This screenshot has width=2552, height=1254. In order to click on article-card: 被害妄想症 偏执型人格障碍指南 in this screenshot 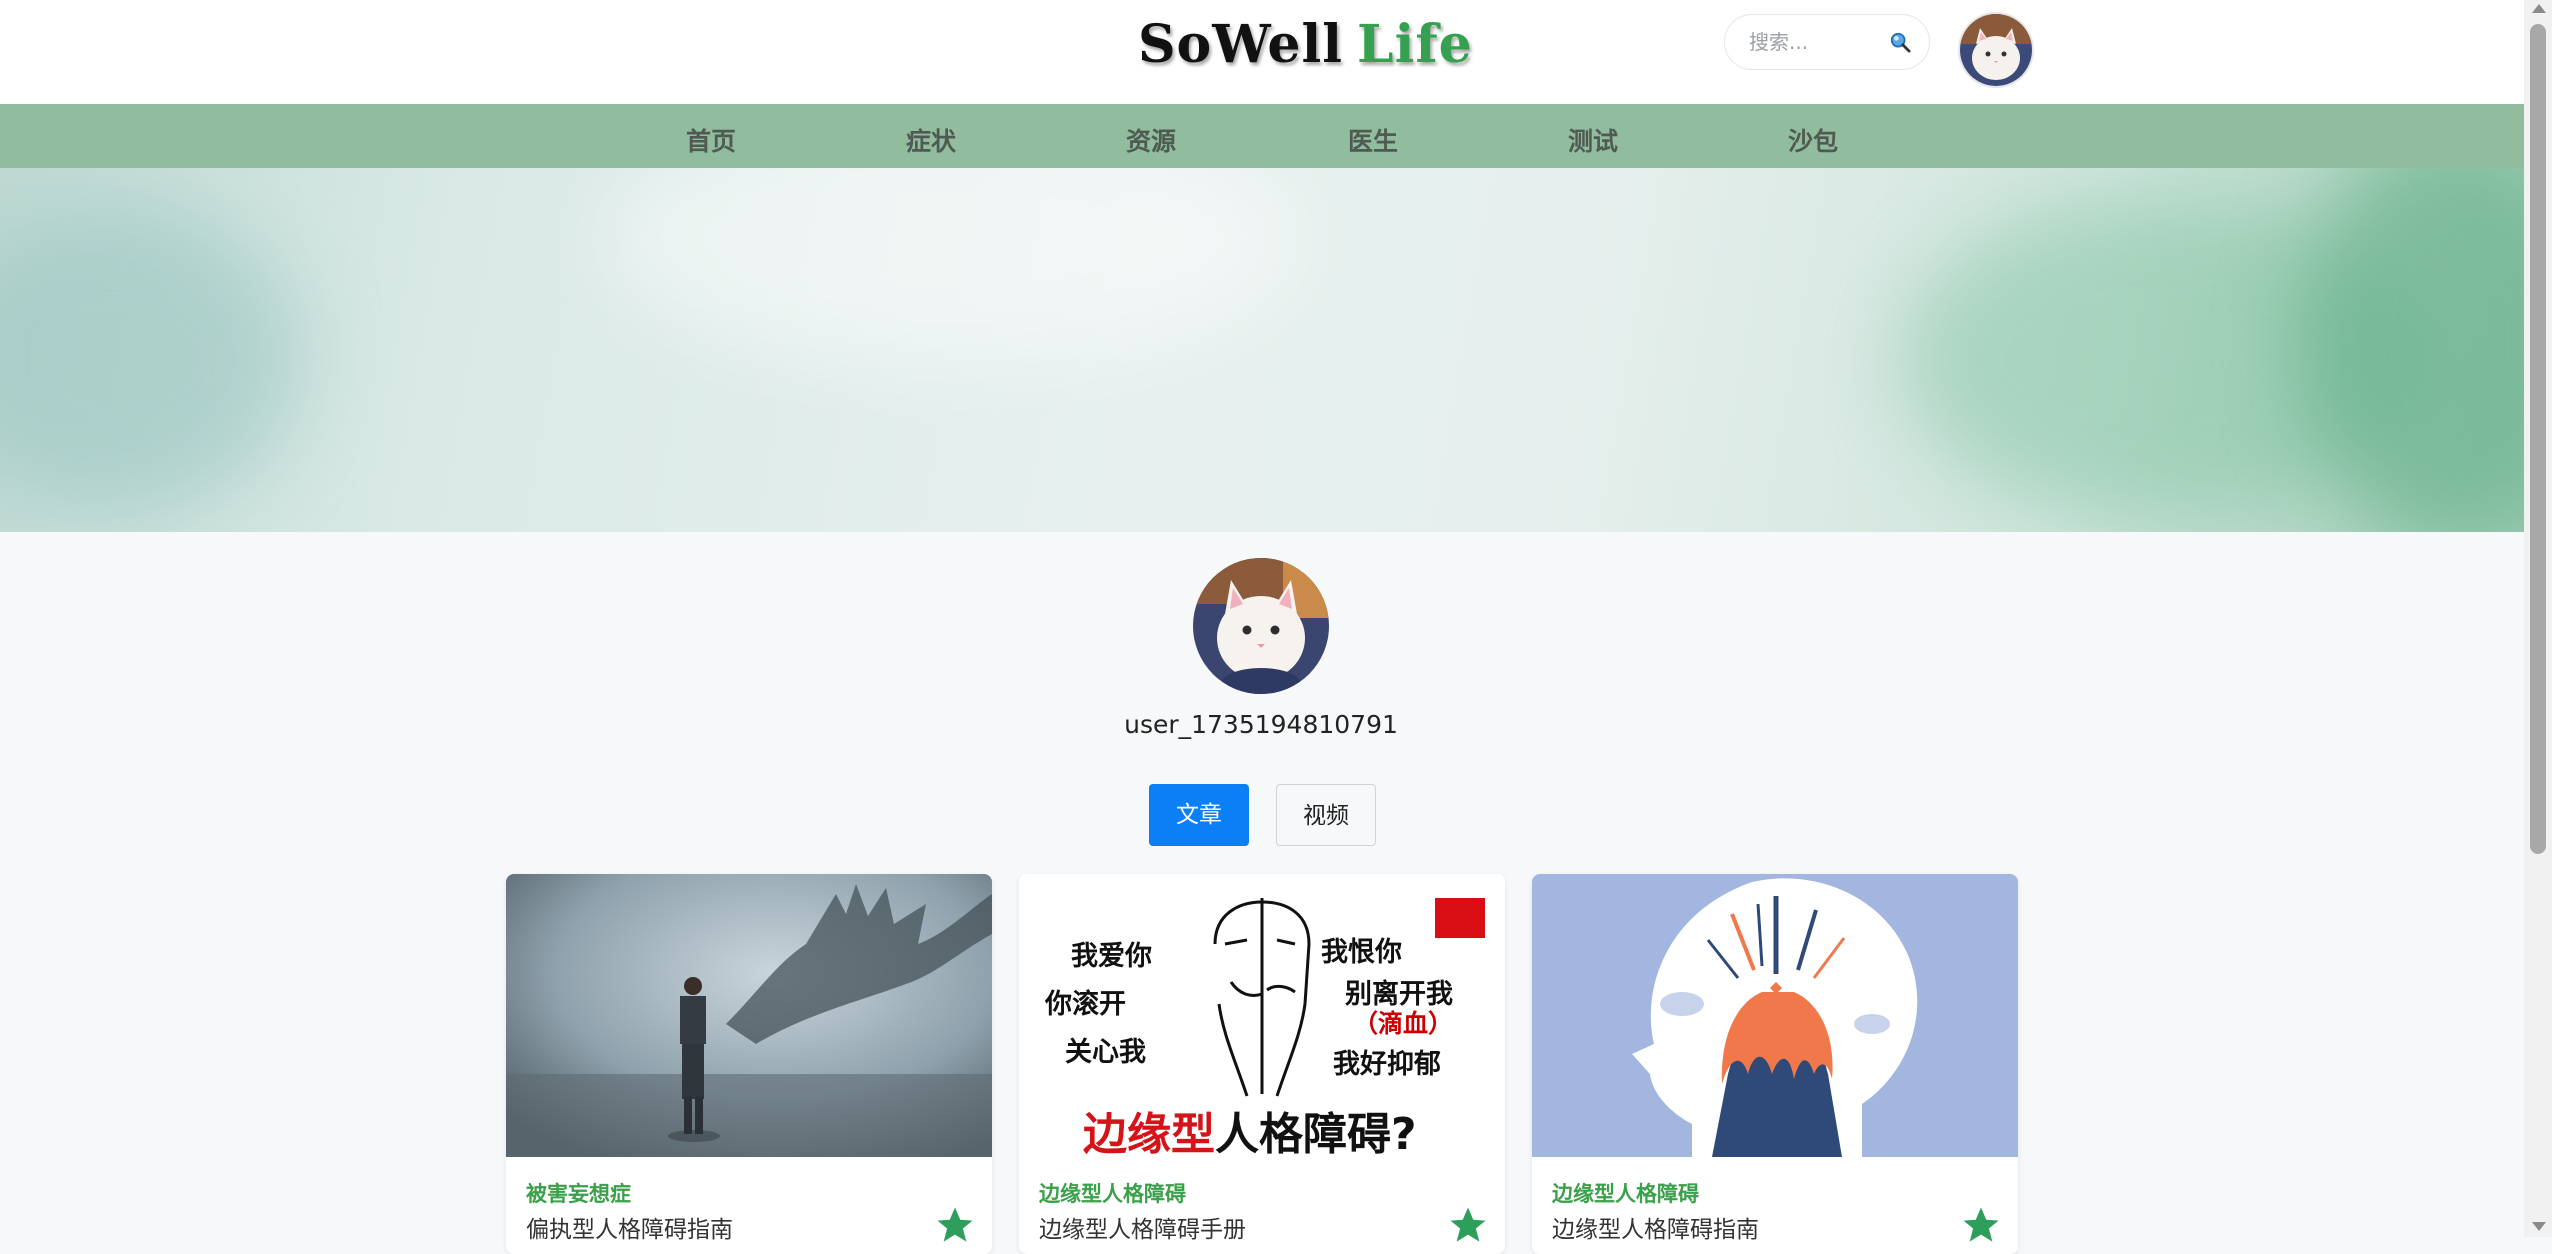, I will do `click(749, 1064)`.